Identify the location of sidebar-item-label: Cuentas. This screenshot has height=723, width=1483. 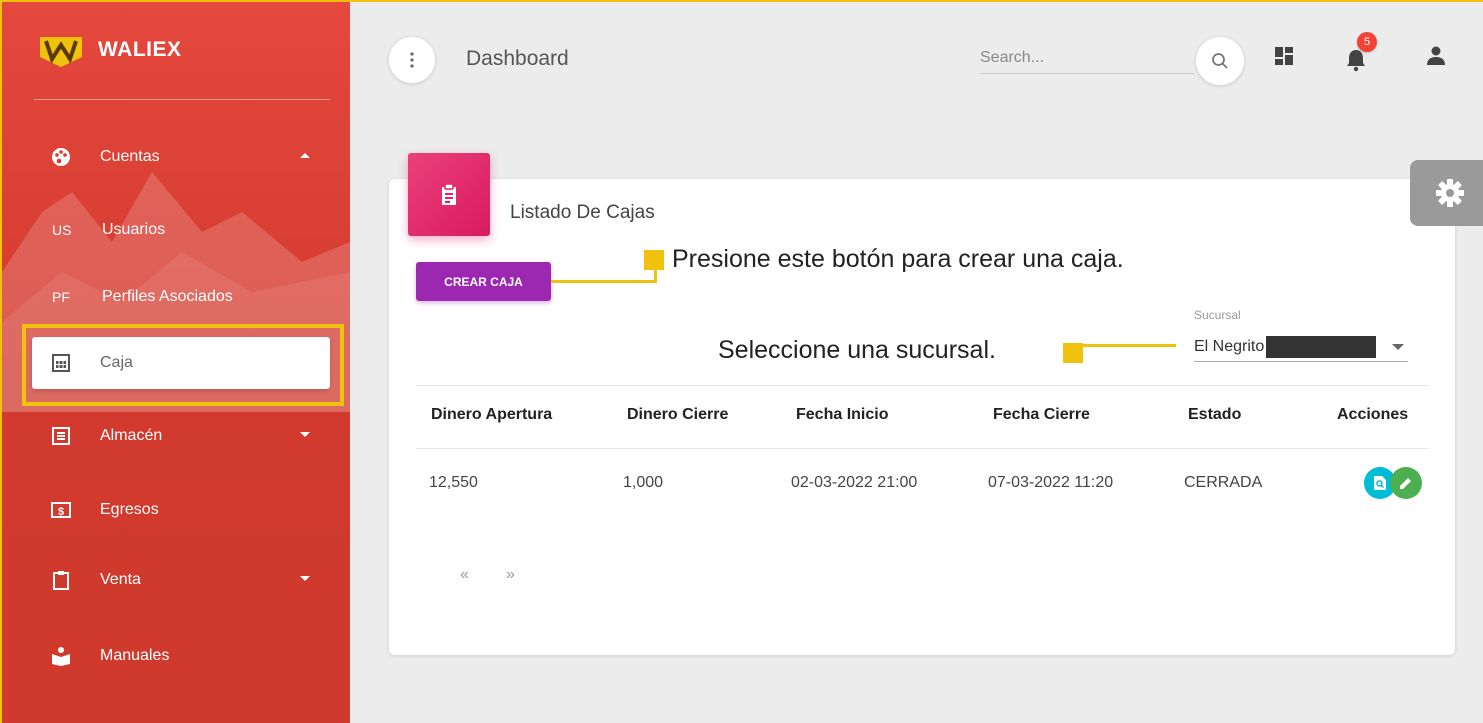
(130, 156).